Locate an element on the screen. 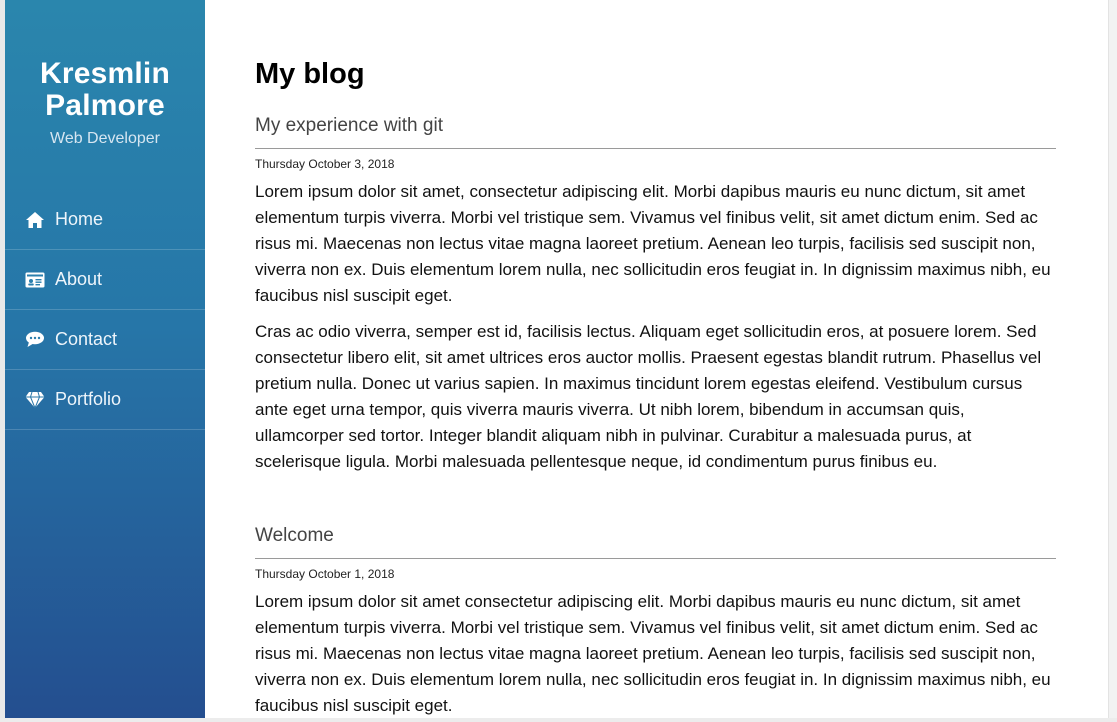 The image size is (1117, 722). brand: Kresmlin Palmore Web Developer is located at coordinates (105, 74).